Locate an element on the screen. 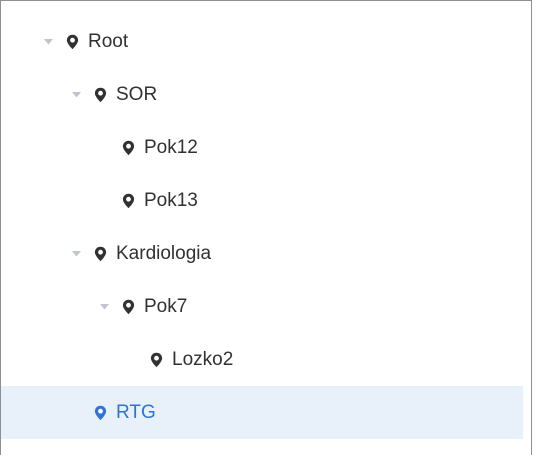 This screenshot has height=455, width=544. tree-node-label: Kardiologia is located at coordinates (164, 253).